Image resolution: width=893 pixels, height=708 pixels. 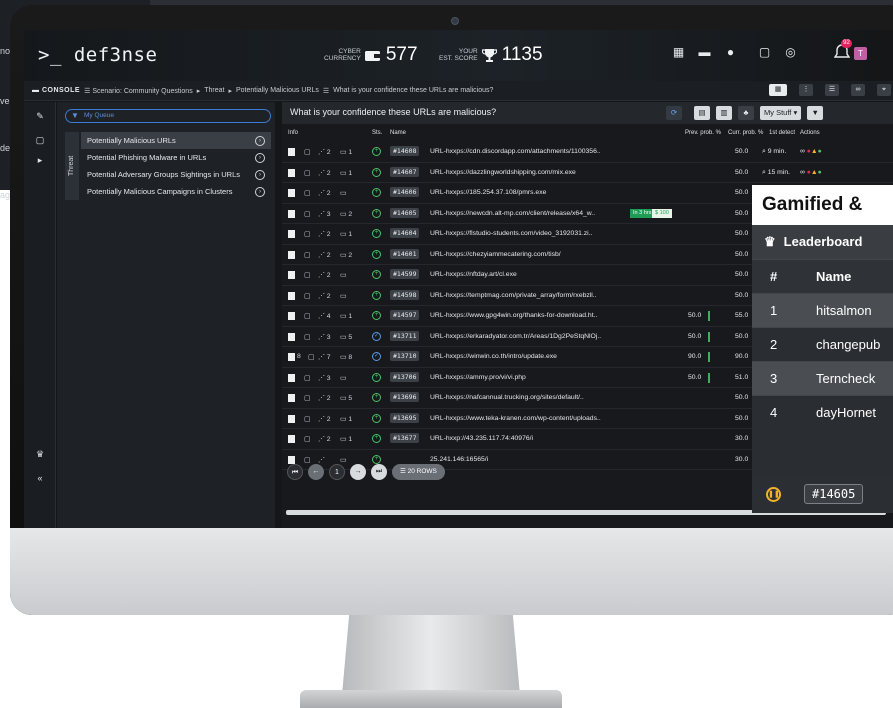 I want to click on question-id: #14599, so click(x=405, y=274).